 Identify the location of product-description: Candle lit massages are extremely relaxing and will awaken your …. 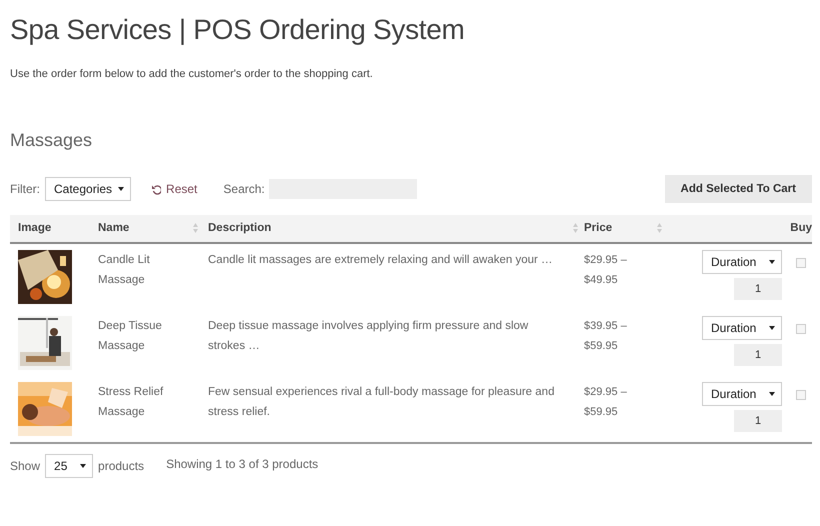
(380, 260).